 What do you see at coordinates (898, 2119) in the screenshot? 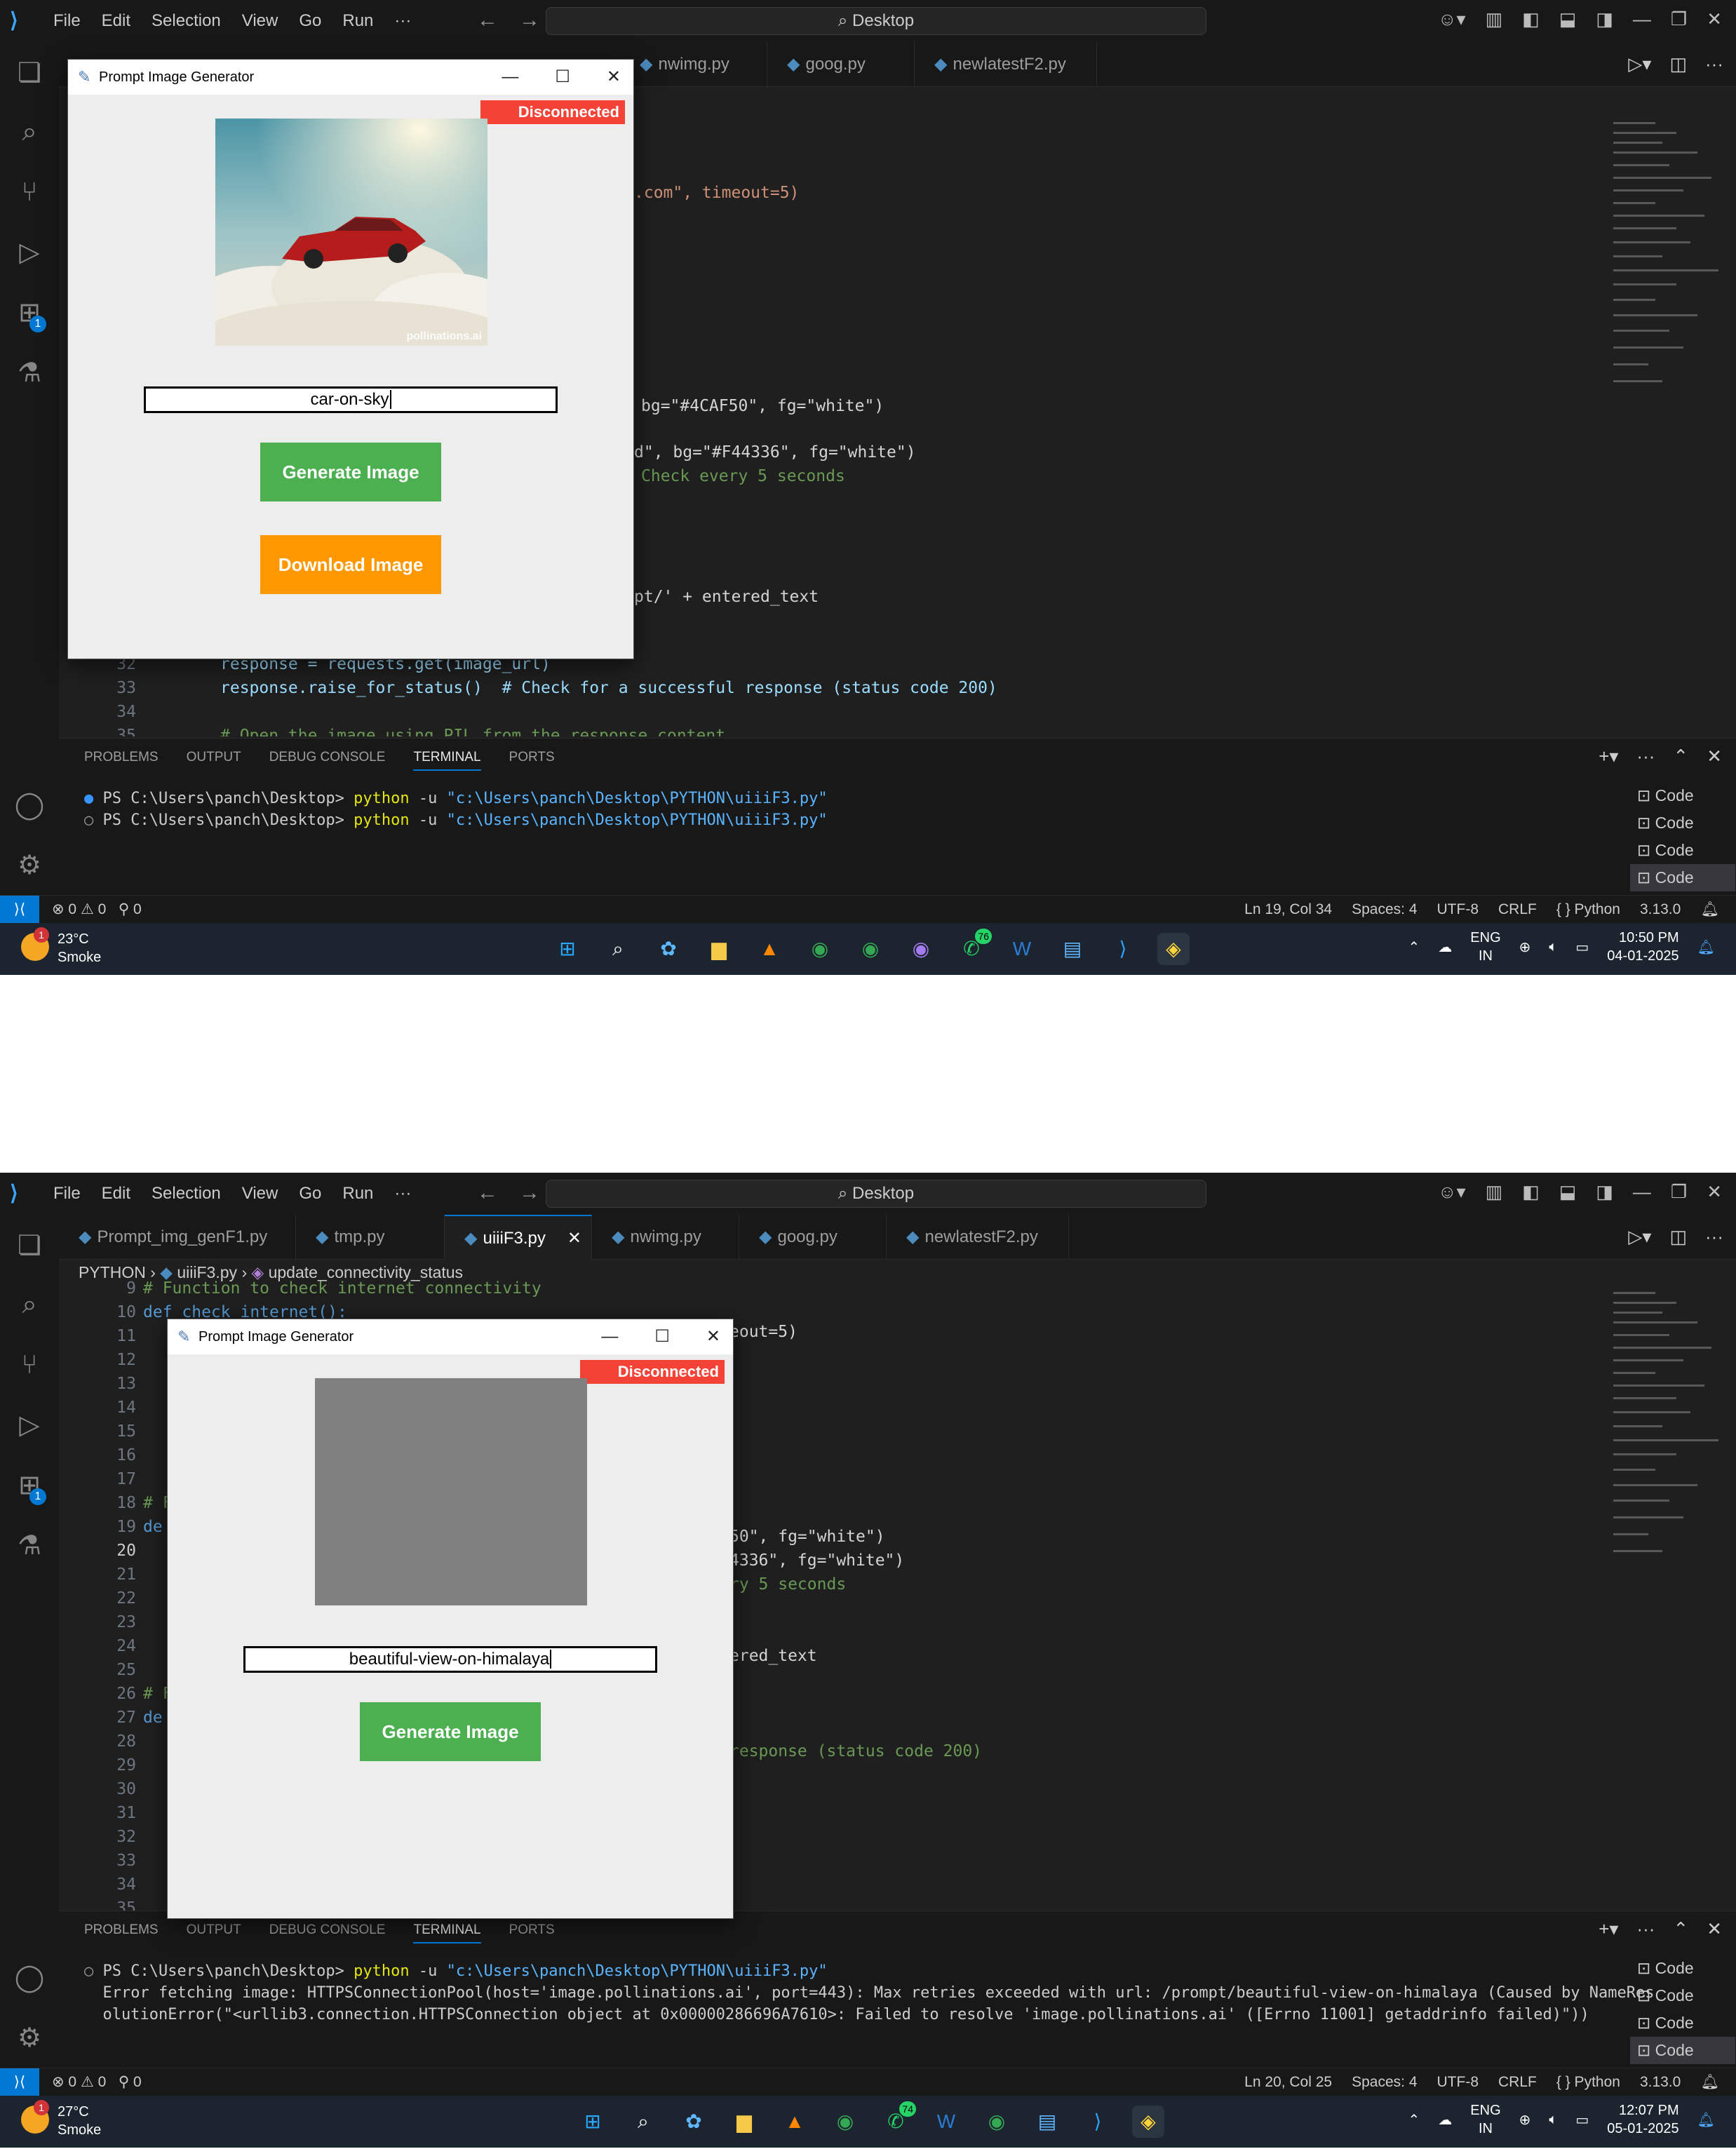
I see `whatsapp-icon: ✆ 74` at bounding box center [898, 2119].